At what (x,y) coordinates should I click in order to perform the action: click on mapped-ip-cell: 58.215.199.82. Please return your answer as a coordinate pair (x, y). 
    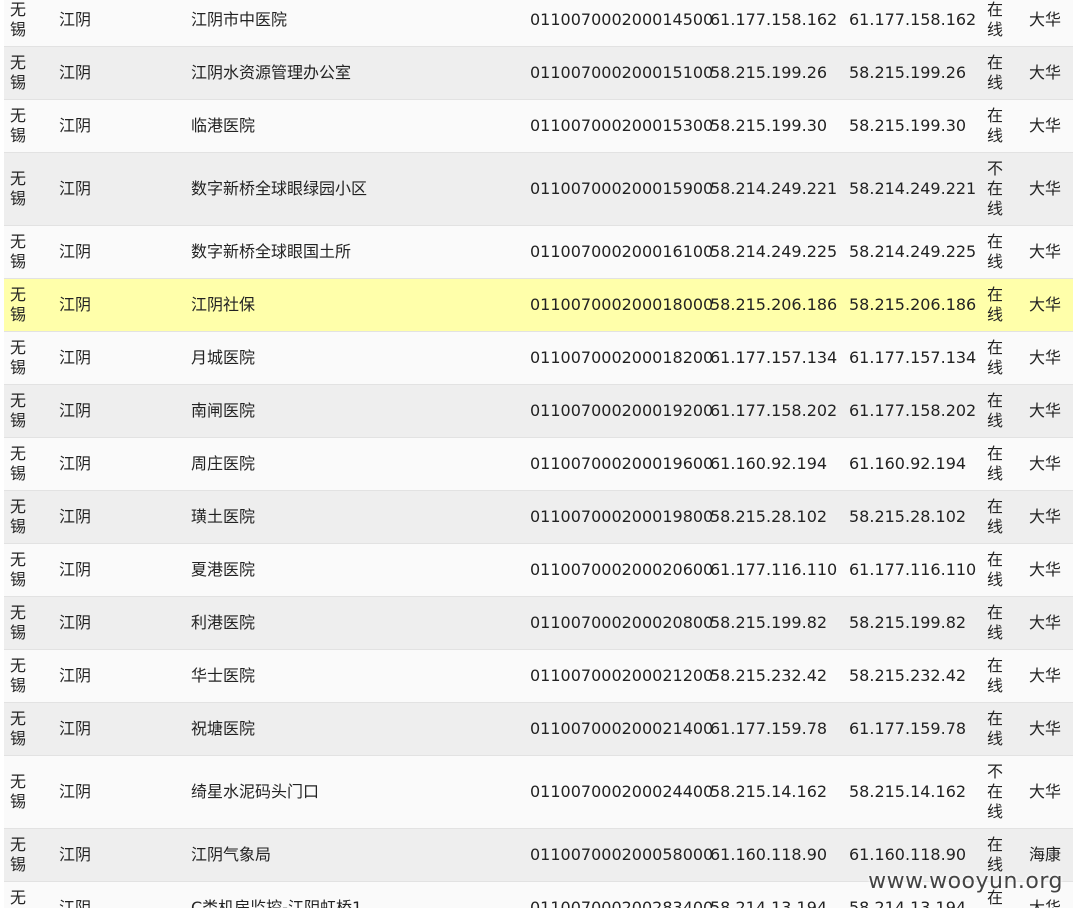
    Looking at the image, I should click on (908, 622).